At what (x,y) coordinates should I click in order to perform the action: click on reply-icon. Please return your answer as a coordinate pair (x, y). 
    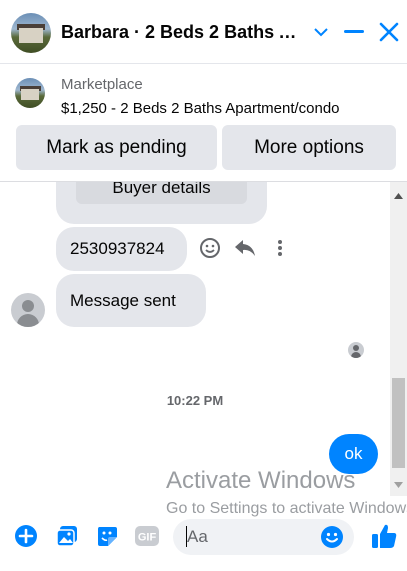
    Looking at the image, I should click on (245, 248).